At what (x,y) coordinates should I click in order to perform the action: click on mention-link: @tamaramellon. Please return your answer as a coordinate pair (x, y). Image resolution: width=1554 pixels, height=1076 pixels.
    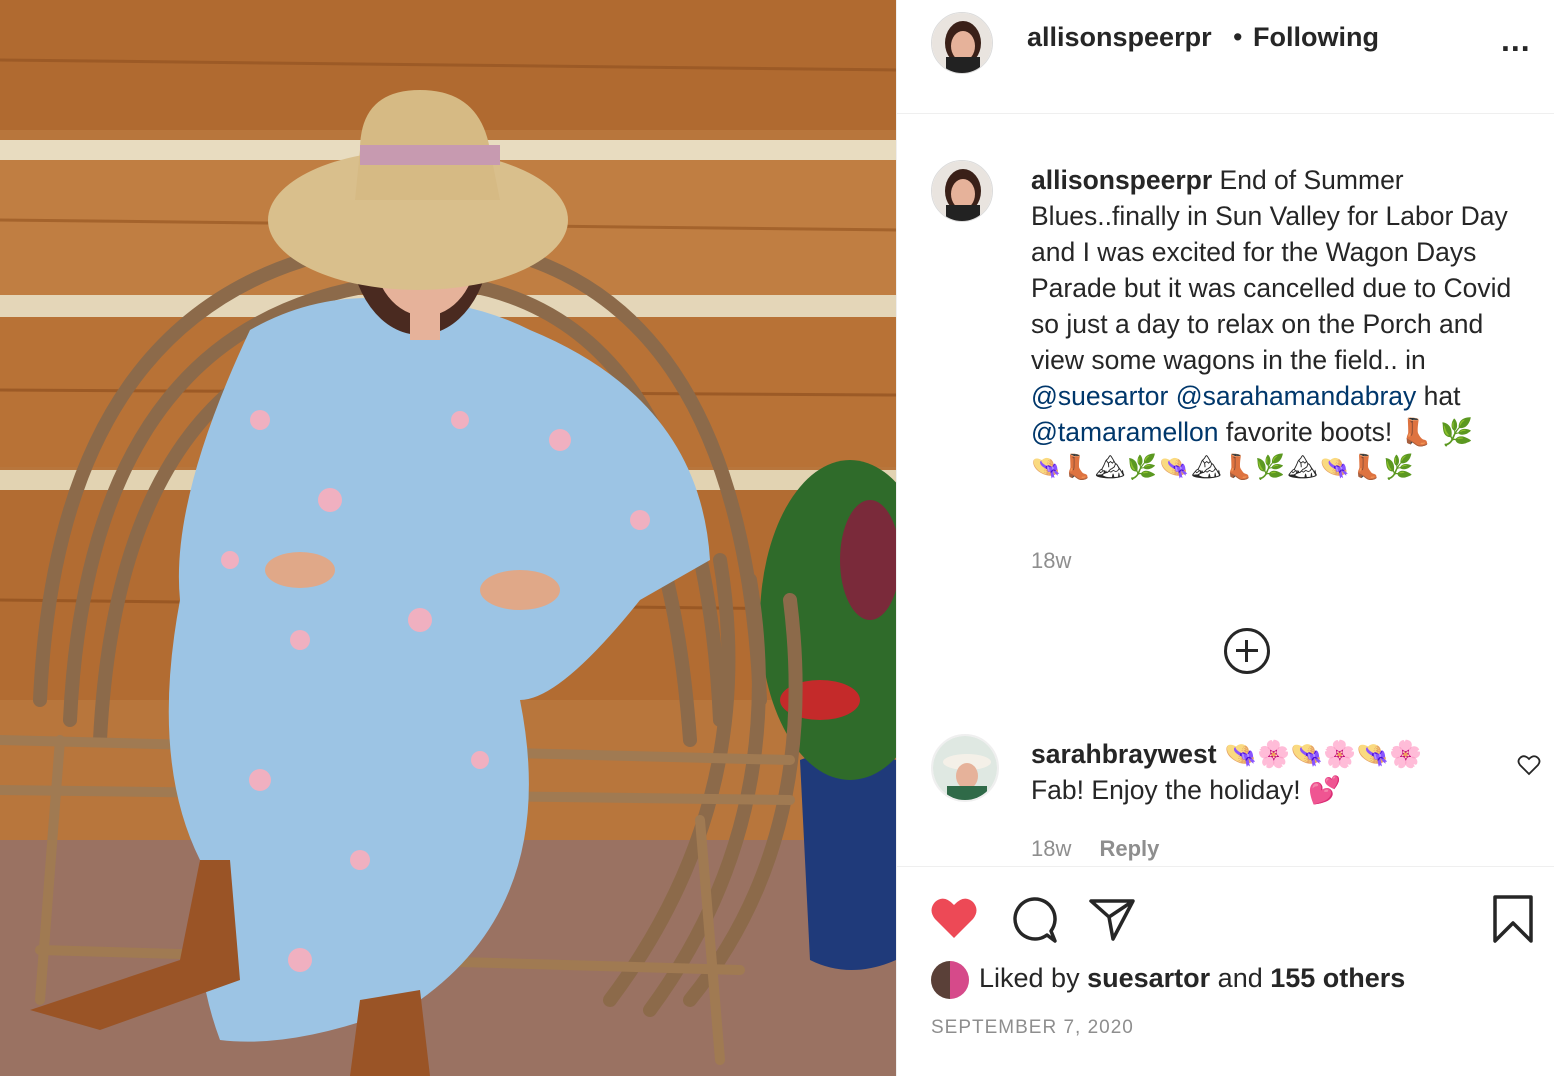
    Looking at the image, I should click on (1124, 432).